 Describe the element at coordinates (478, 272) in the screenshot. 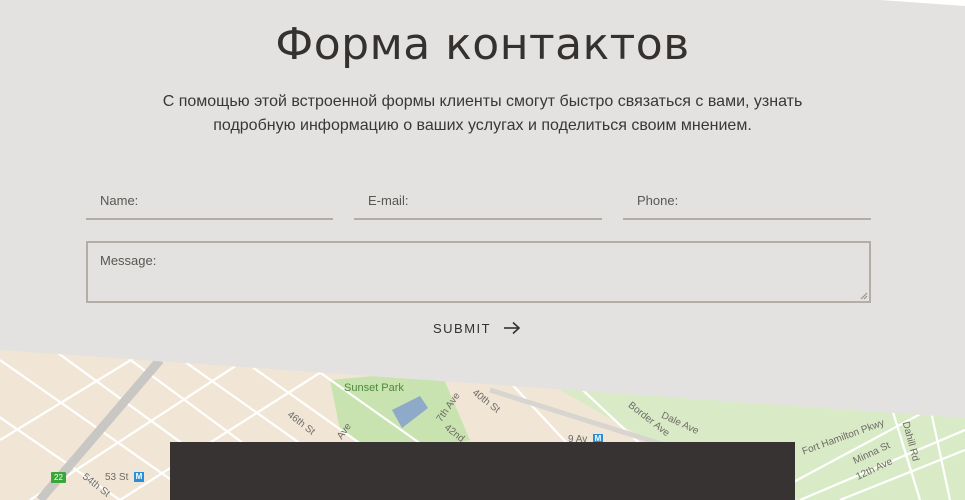

I see `message-field: Message:` at that location.